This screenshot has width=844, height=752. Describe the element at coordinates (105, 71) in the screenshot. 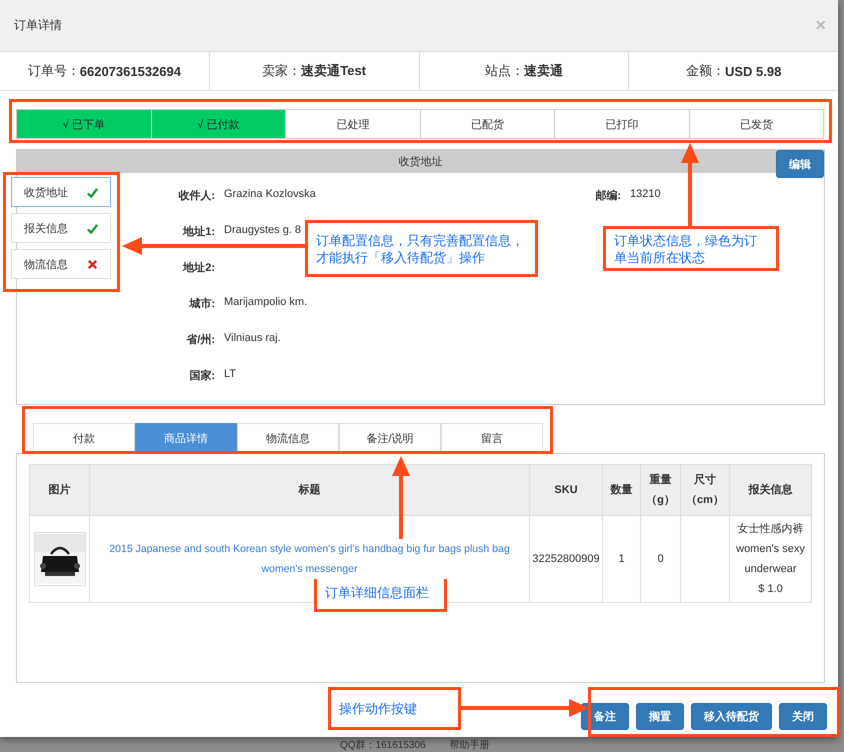

I see `summary-cell: 订单号：66207361532694` at that location.